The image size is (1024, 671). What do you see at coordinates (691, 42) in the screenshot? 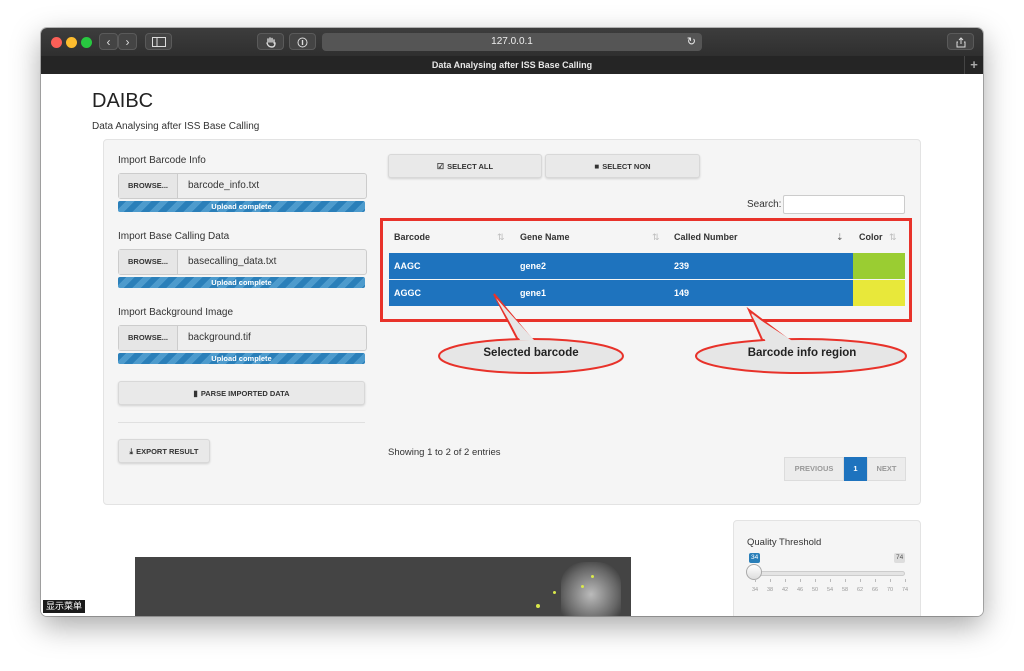
I see `reload-icon: ↻` at bounding box center [691, 42].